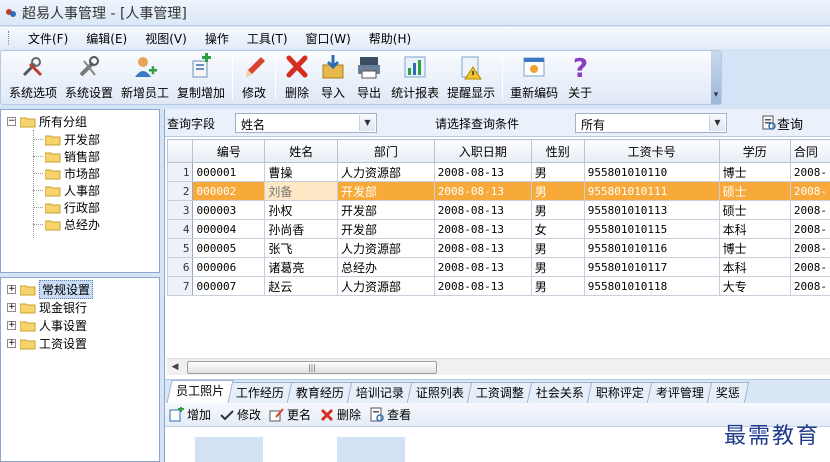 Image resolution: width=830 pixels, height=462 pixels. Describe the element at coordinates (229, 267) in the screenshot. I see `table-cell: 000006` at that location.